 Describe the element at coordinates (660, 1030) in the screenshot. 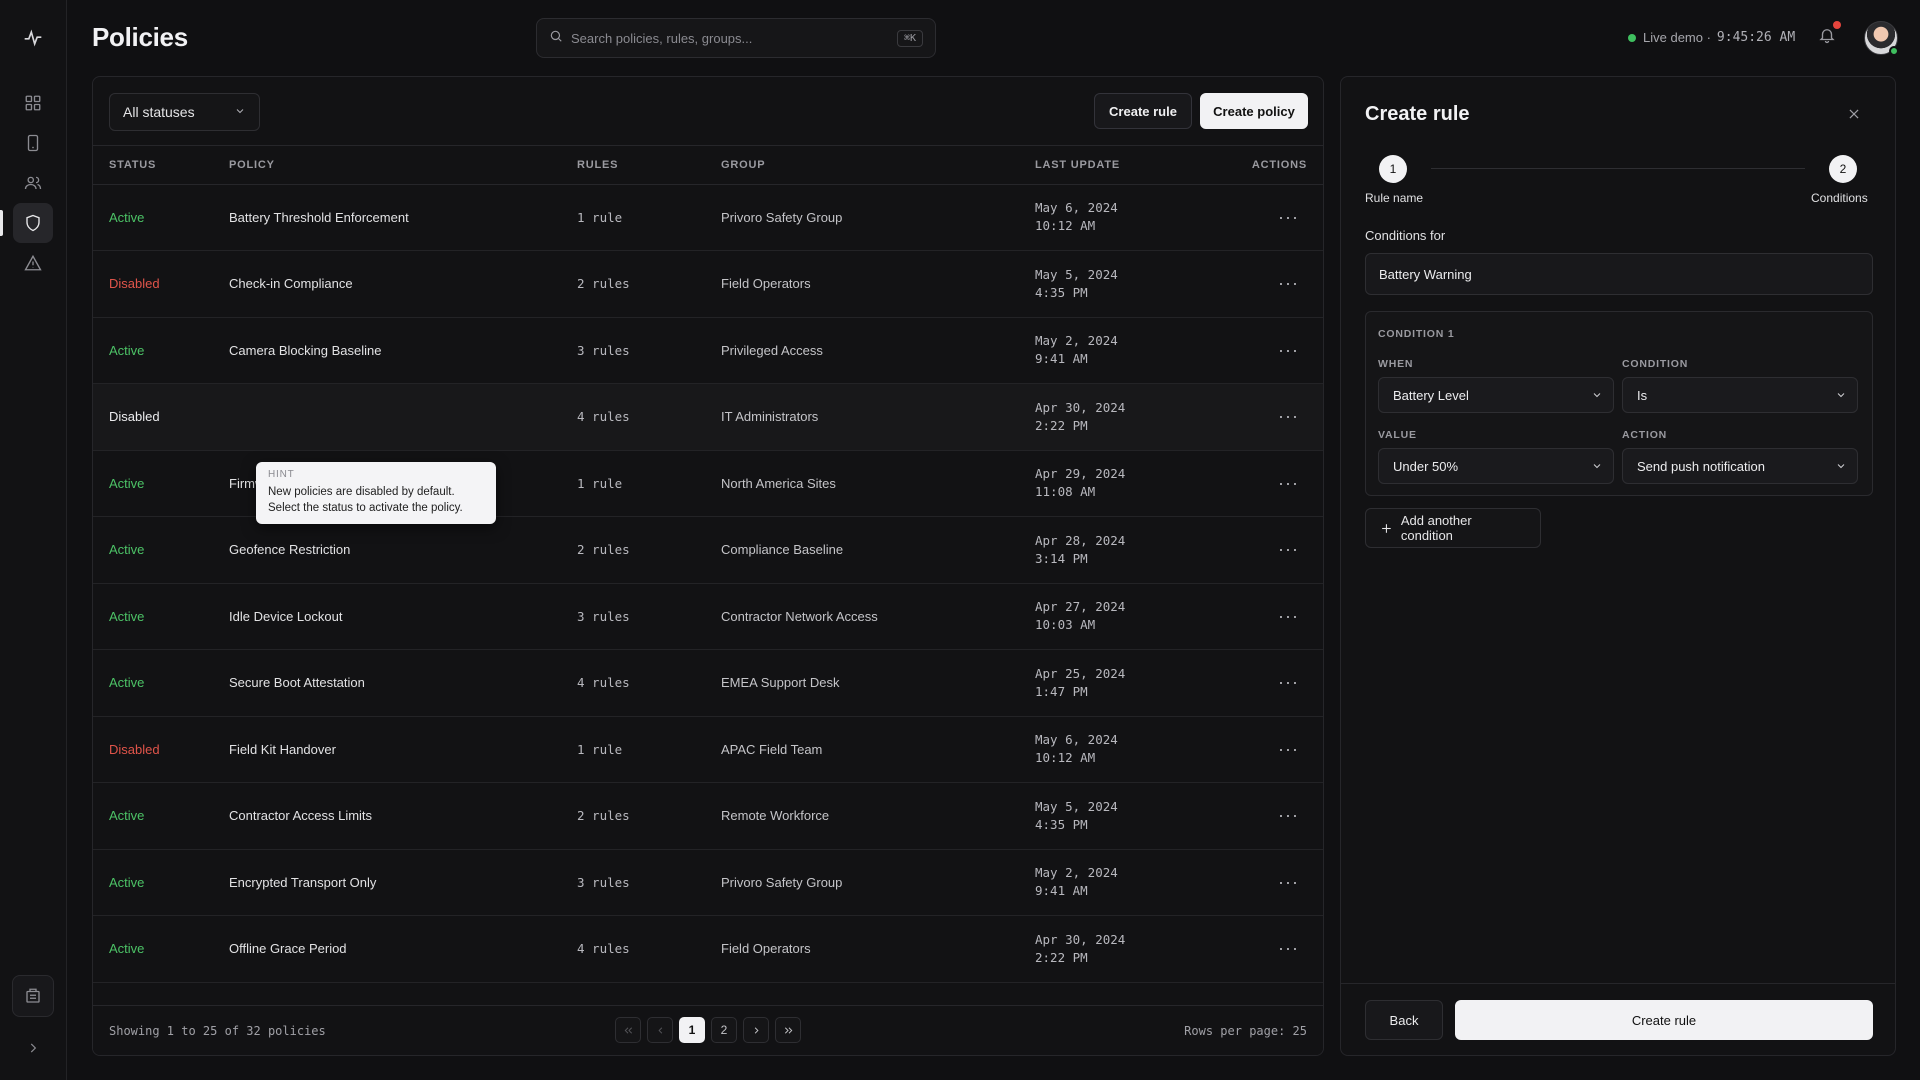

I see `prev-page-button` at that location.